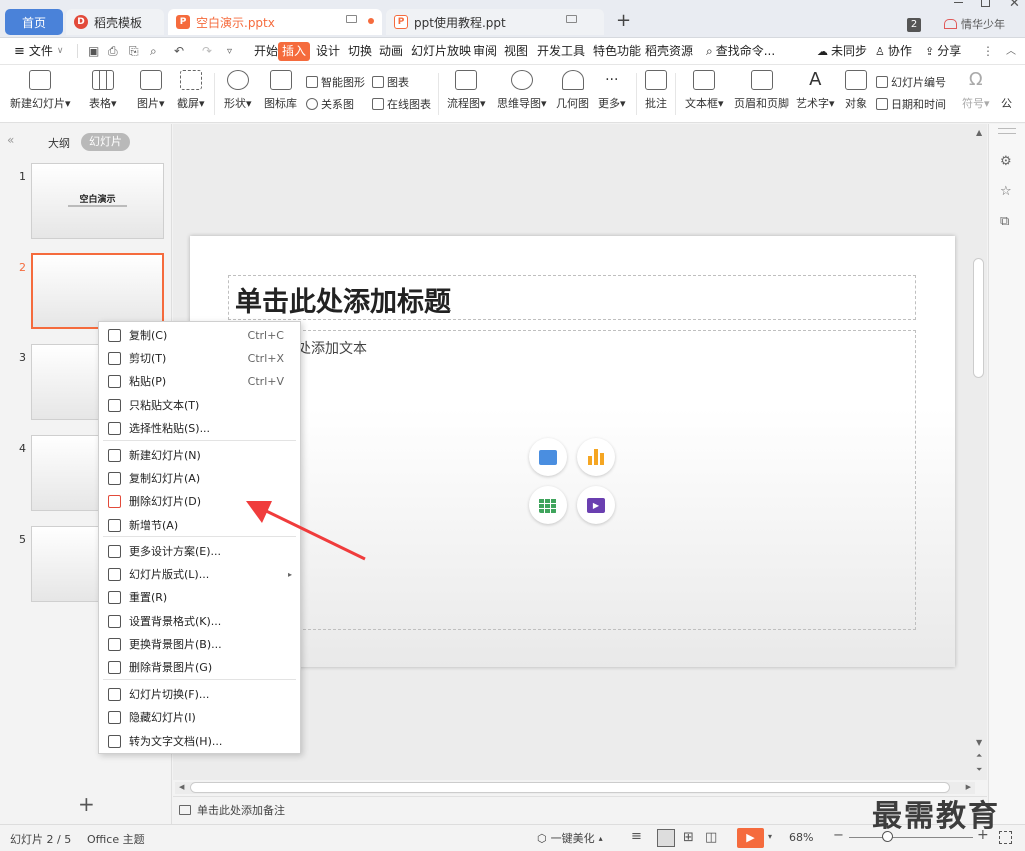 The height and width of the screenshot is (851, 1025). Describe the element at coordinates (596, 457) in the screenshot. I see `insert-chart-button` at that location.